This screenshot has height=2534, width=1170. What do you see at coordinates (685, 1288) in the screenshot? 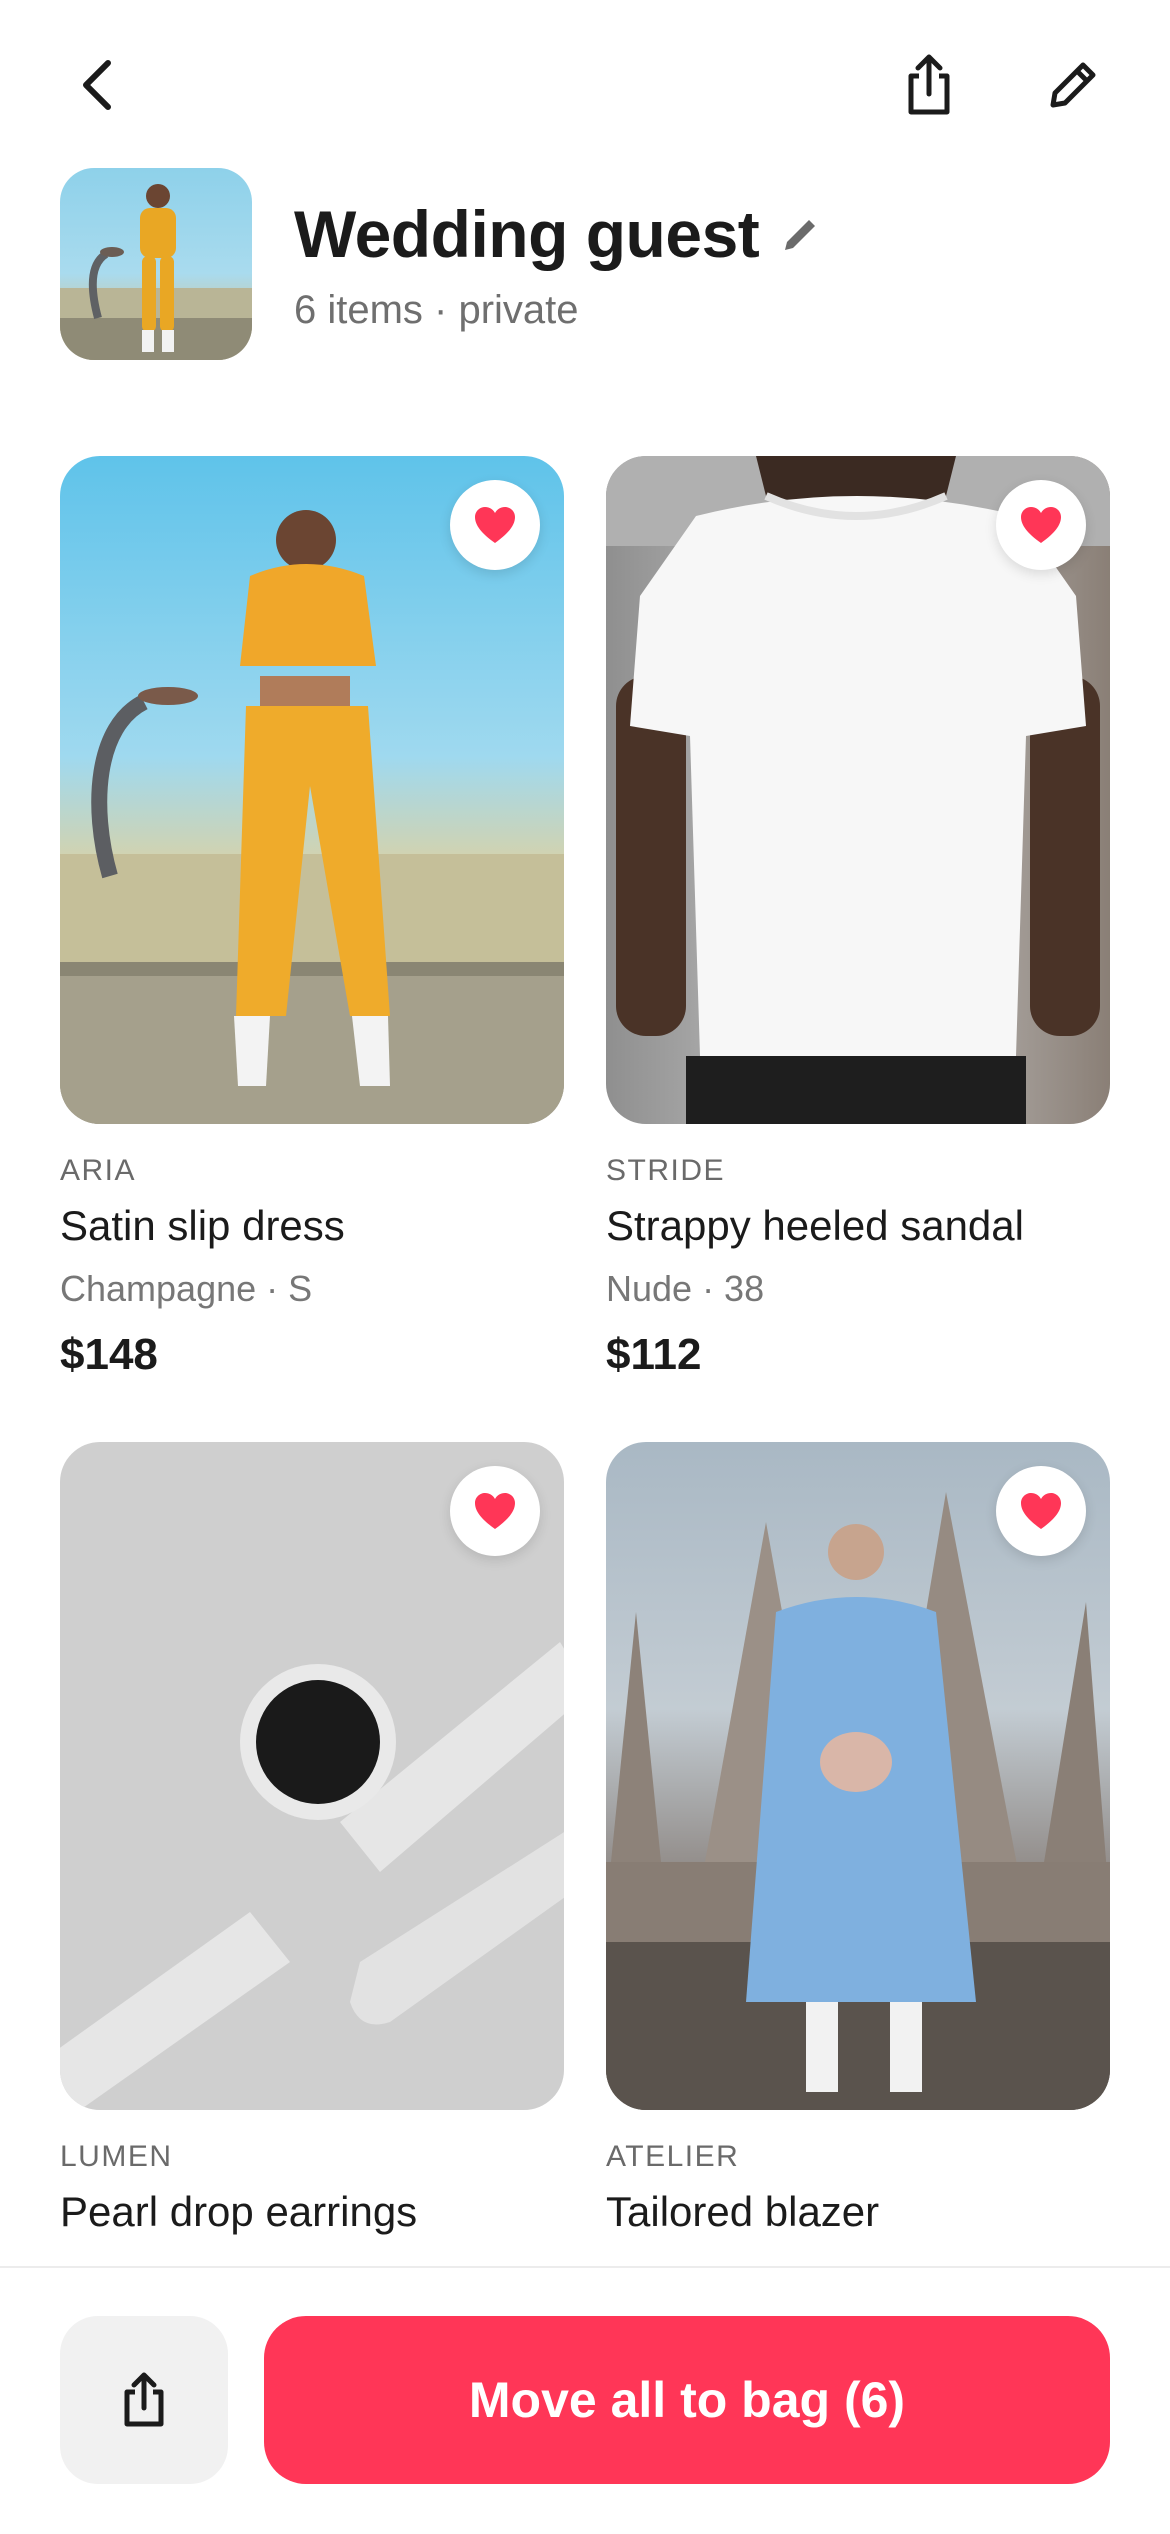
I see `product-variant: Nude · 38` at bounding box center [685, 1288].